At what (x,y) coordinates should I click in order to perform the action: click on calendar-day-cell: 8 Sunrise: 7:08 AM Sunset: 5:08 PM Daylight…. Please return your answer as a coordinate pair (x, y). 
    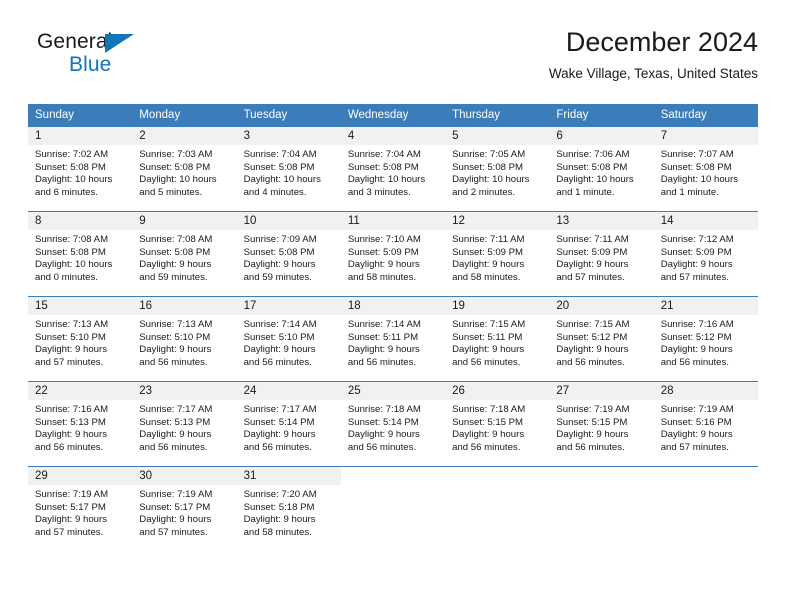
    Looking at the image, I should click on (80, 254).